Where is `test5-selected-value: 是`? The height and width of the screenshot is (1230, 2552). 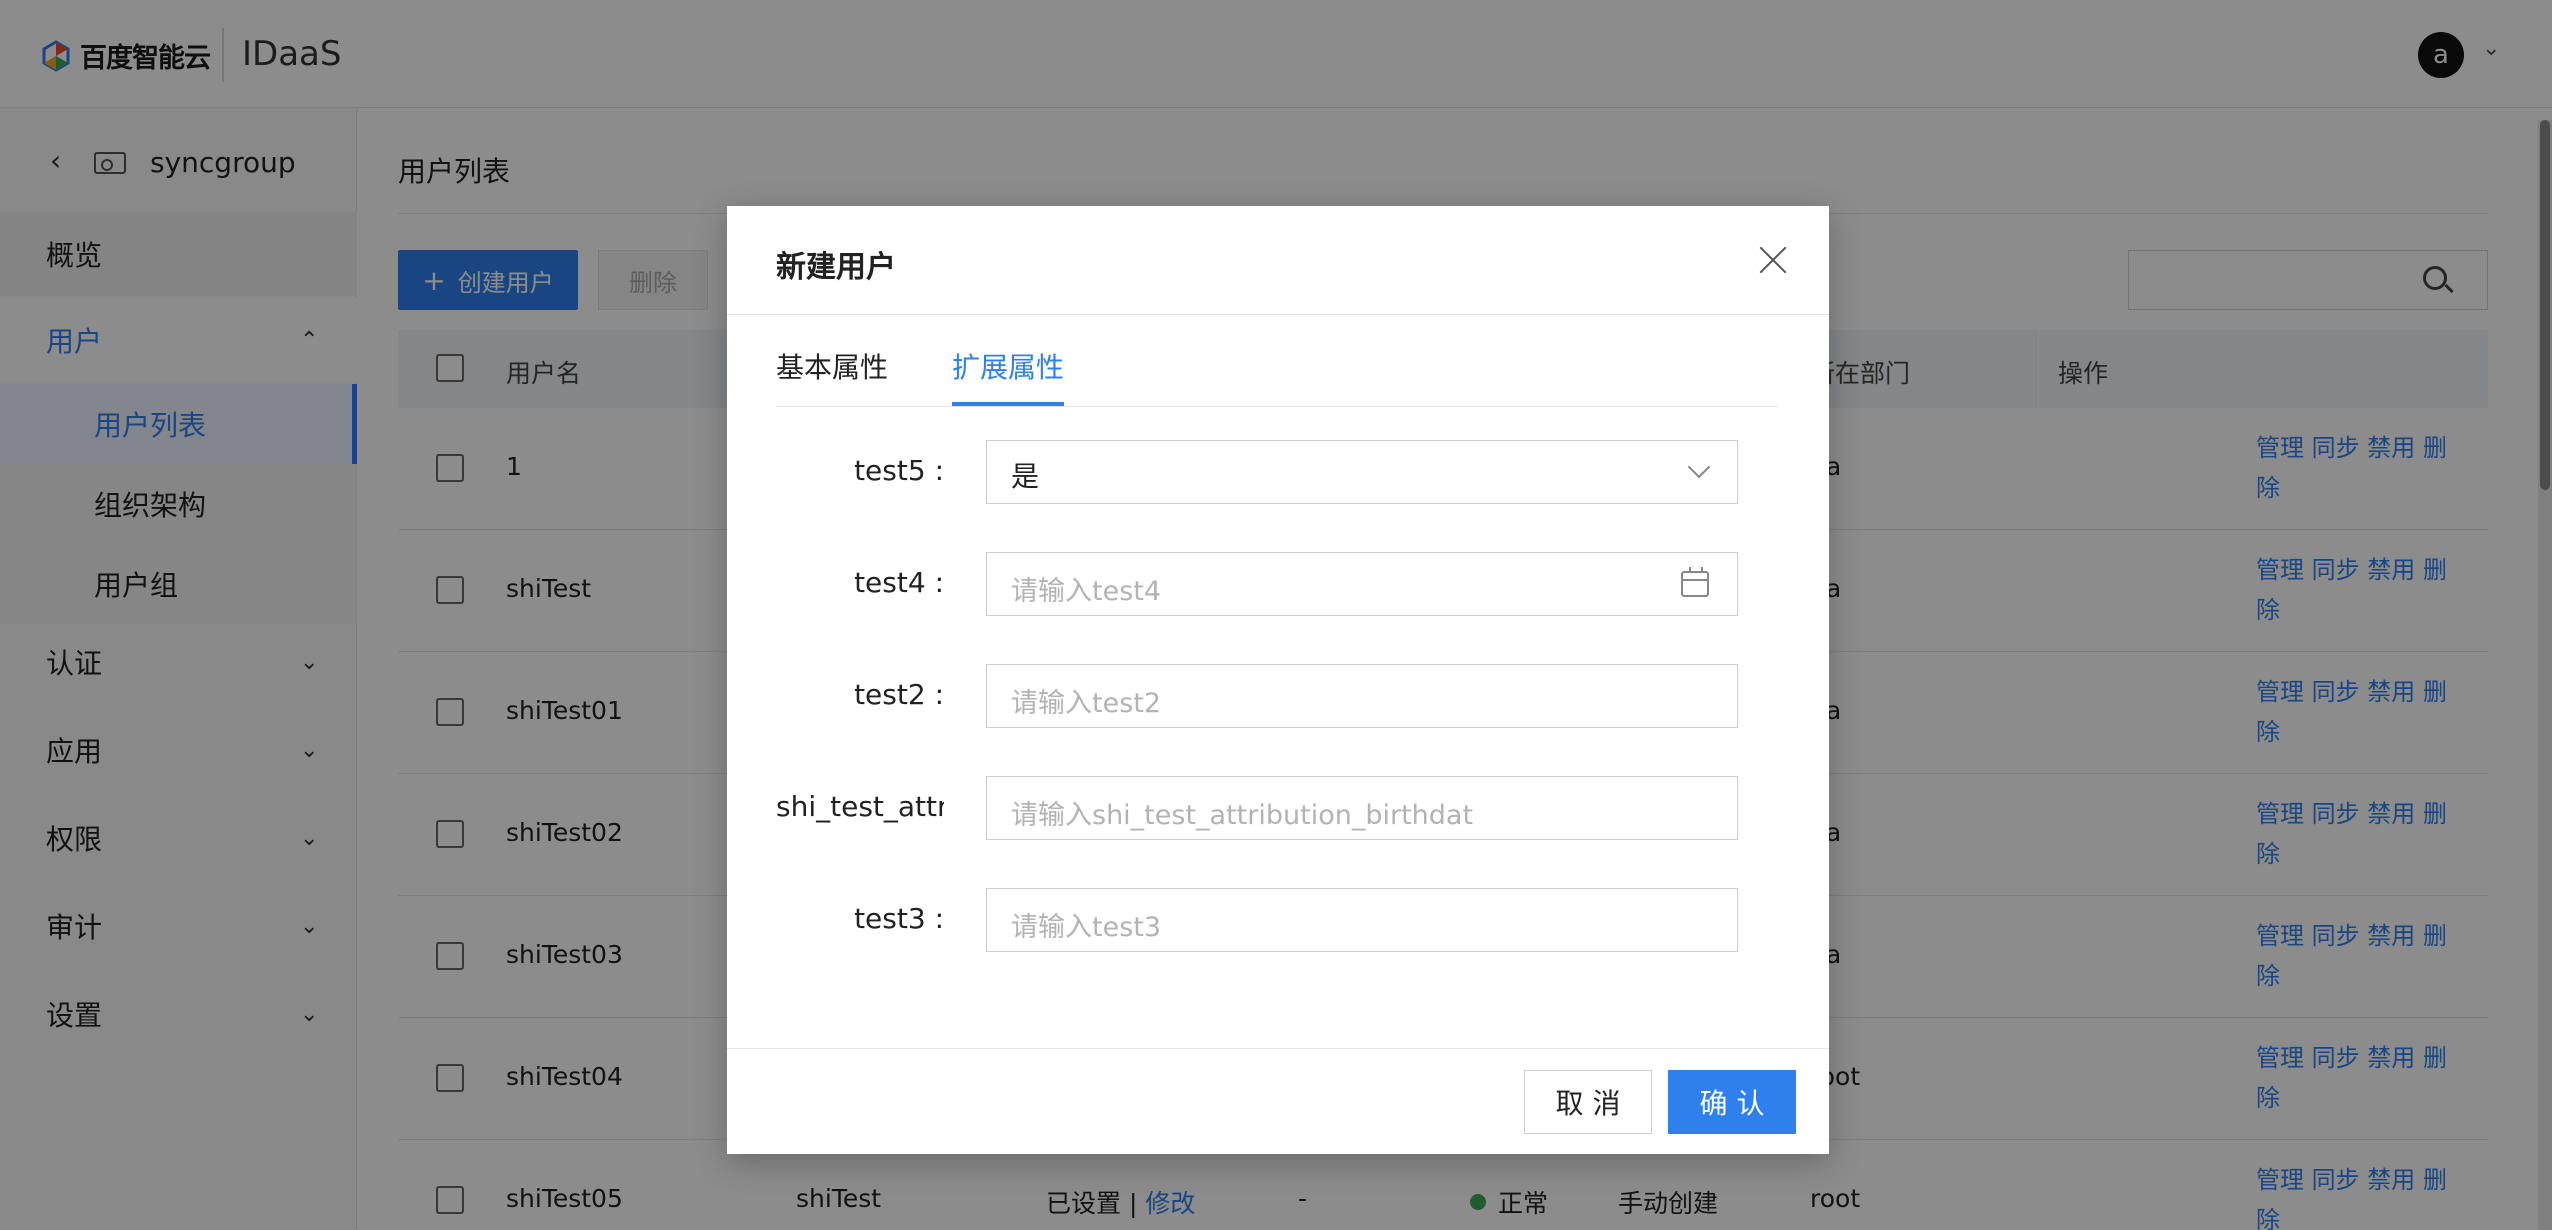 test5-selected-value: 是 is located at coordinates (1025, 476).